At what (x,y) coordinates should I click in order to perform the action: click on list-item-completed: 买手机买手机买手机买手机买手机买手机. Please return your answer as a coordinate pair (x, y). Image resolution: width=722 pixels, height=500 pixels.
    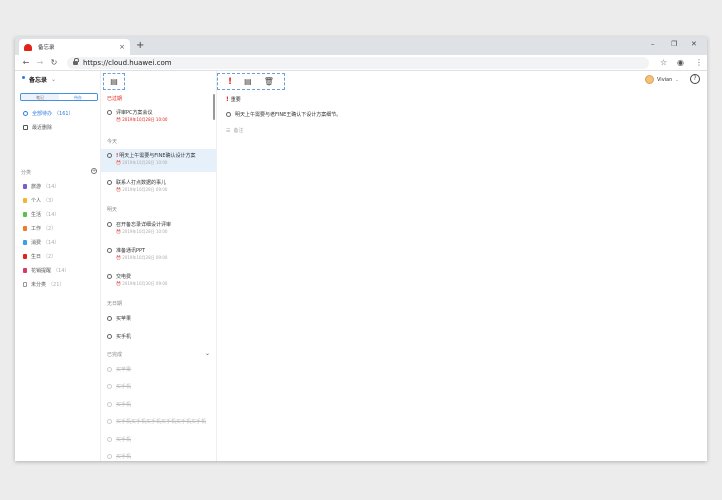
    Looking at the image, I should click on (158, 424).